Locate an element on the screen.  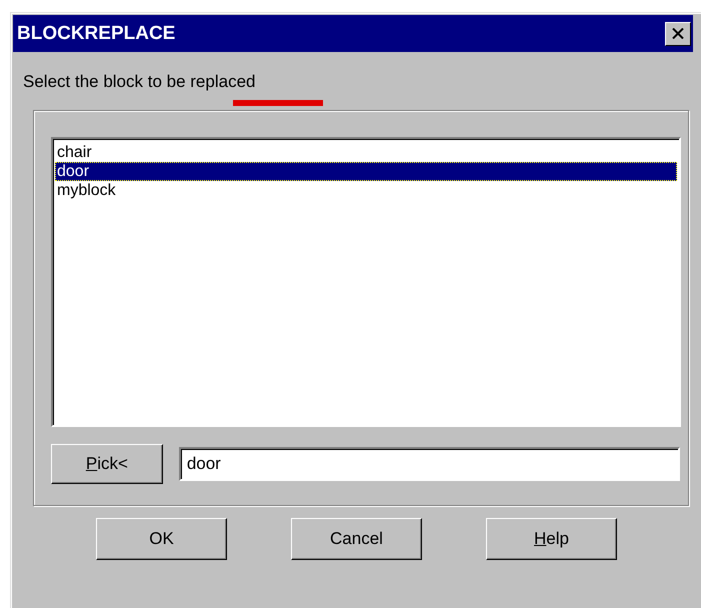
close-icon is located at coordinates (678, 33).